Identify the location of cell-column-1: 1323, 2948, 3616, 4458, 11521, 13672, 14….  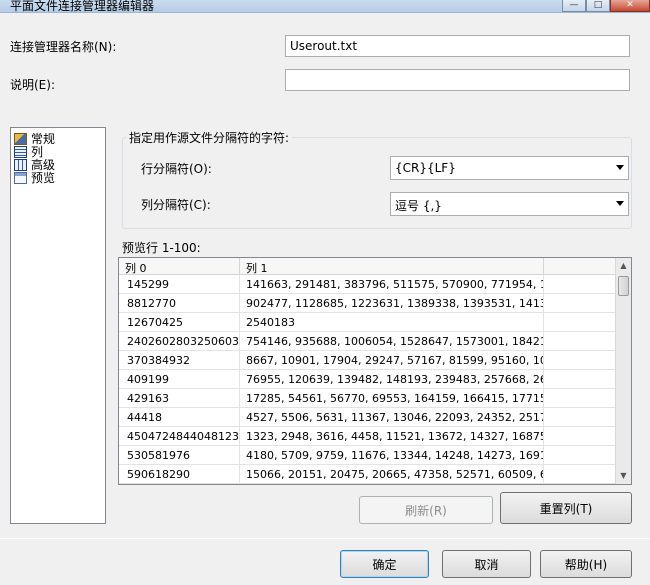
(392, 436).